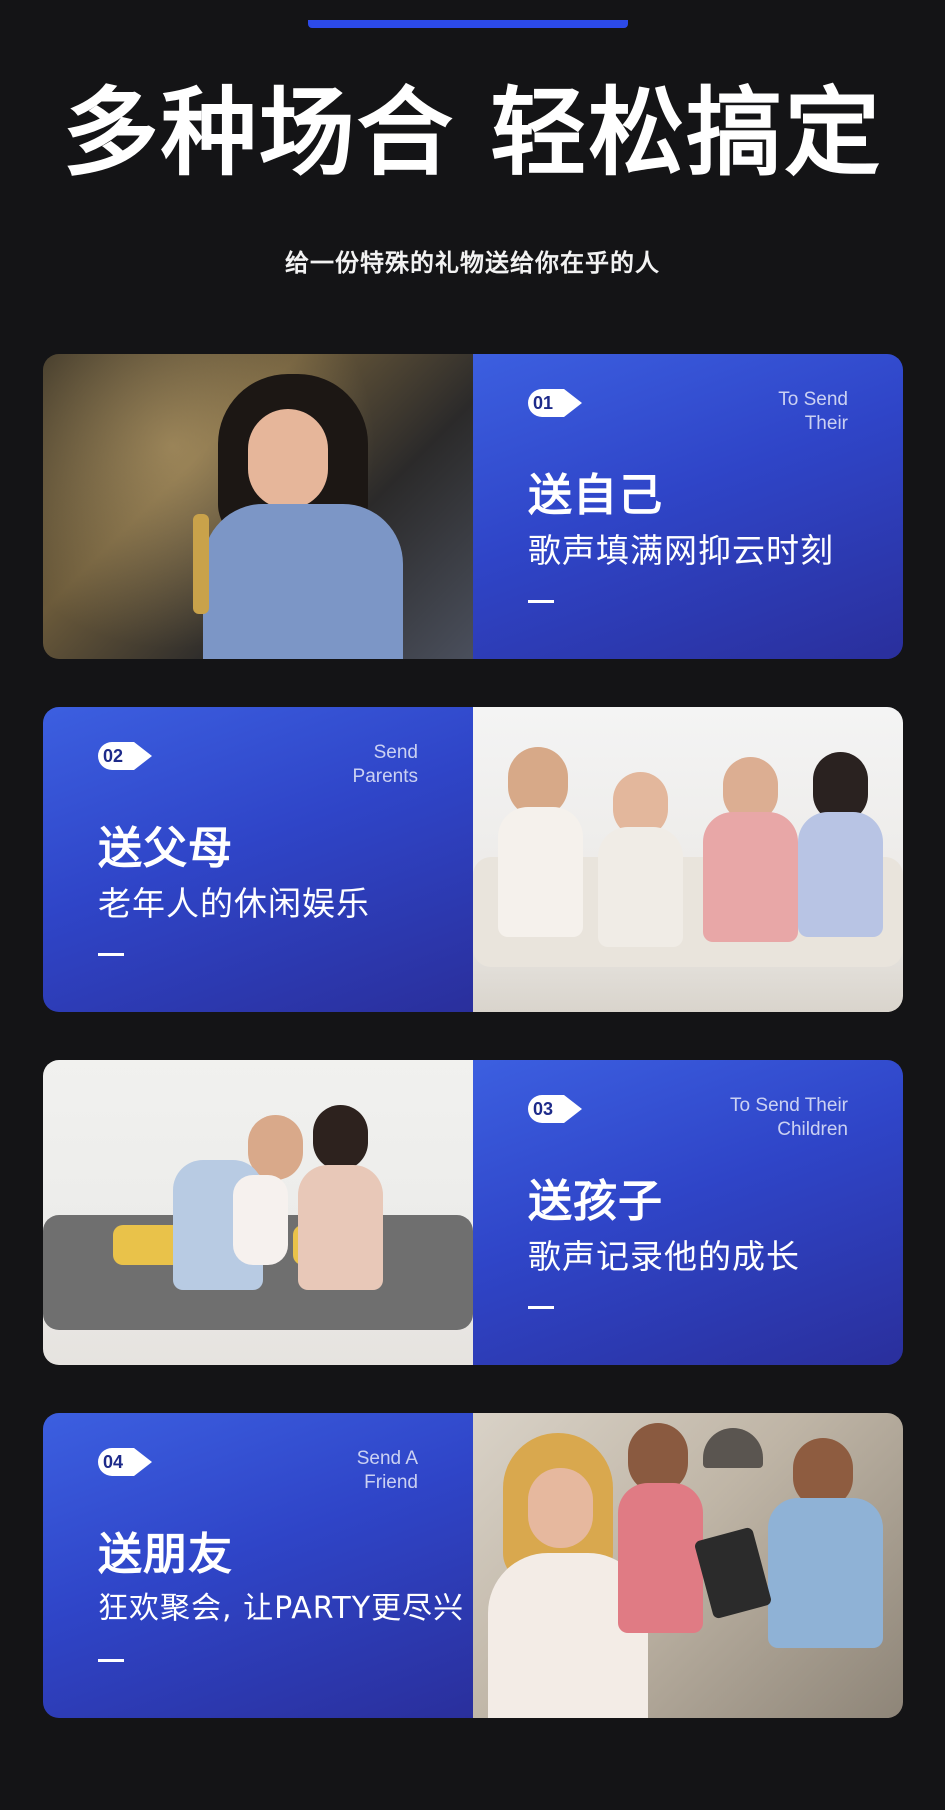 The height and width of the screenshot is (1810, 945). What do you see at coordinates (387, 1470) in the screenshot?
I see `english-caption: Send A Friend` at bounding box center [387, 1470].